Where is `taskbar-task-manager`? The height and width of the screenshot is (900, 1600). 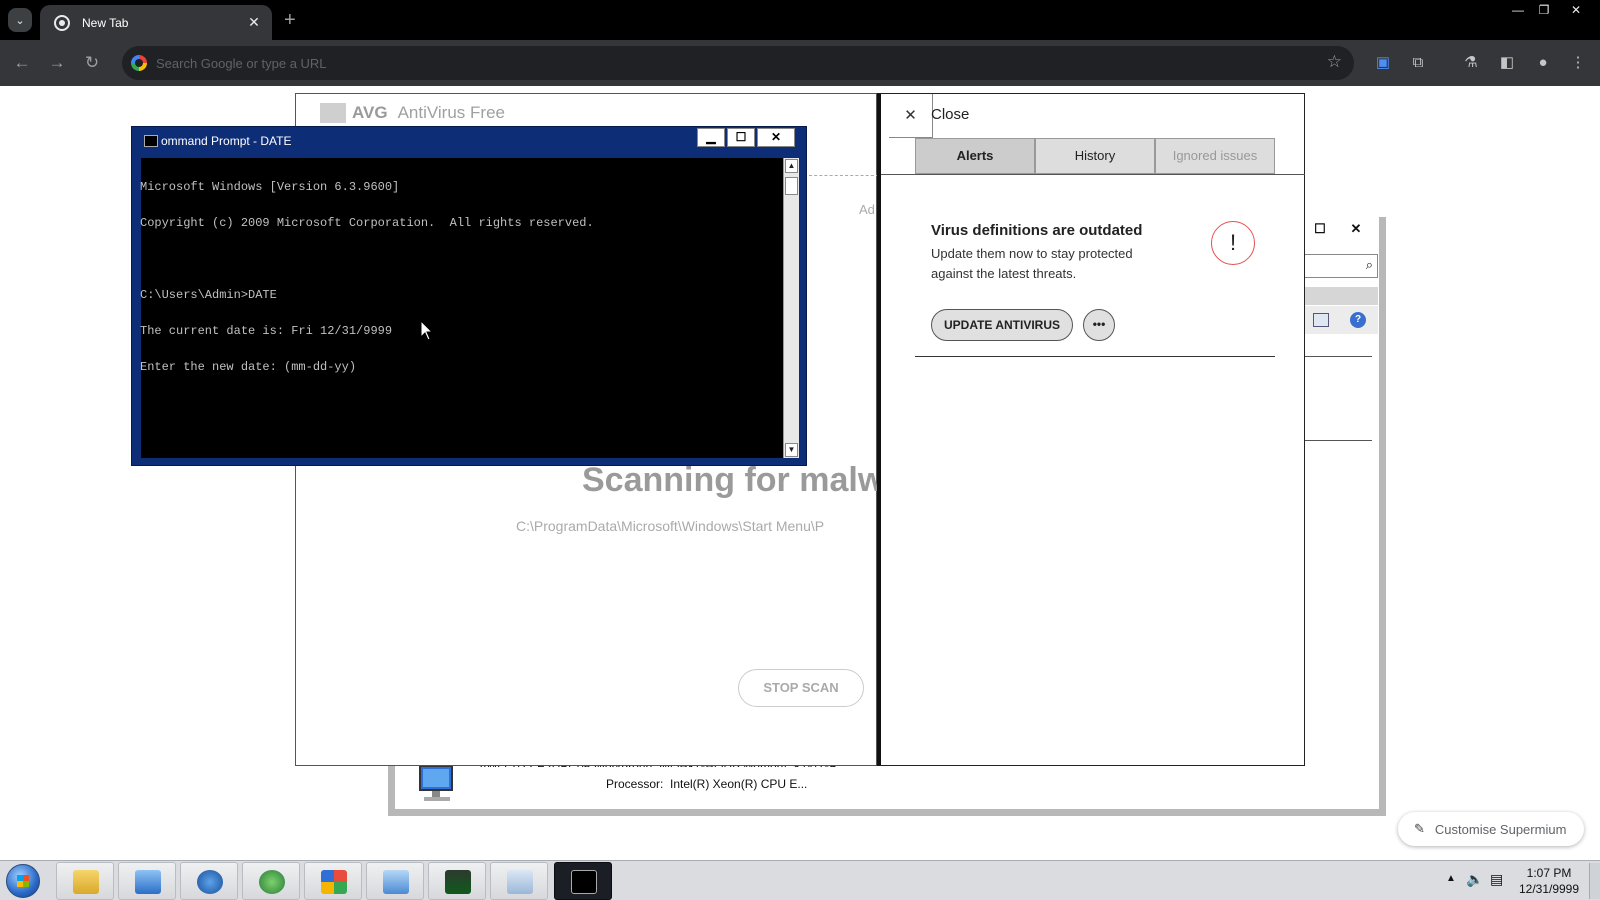 taskbar-task-manager is located at coordinates (457, 881).